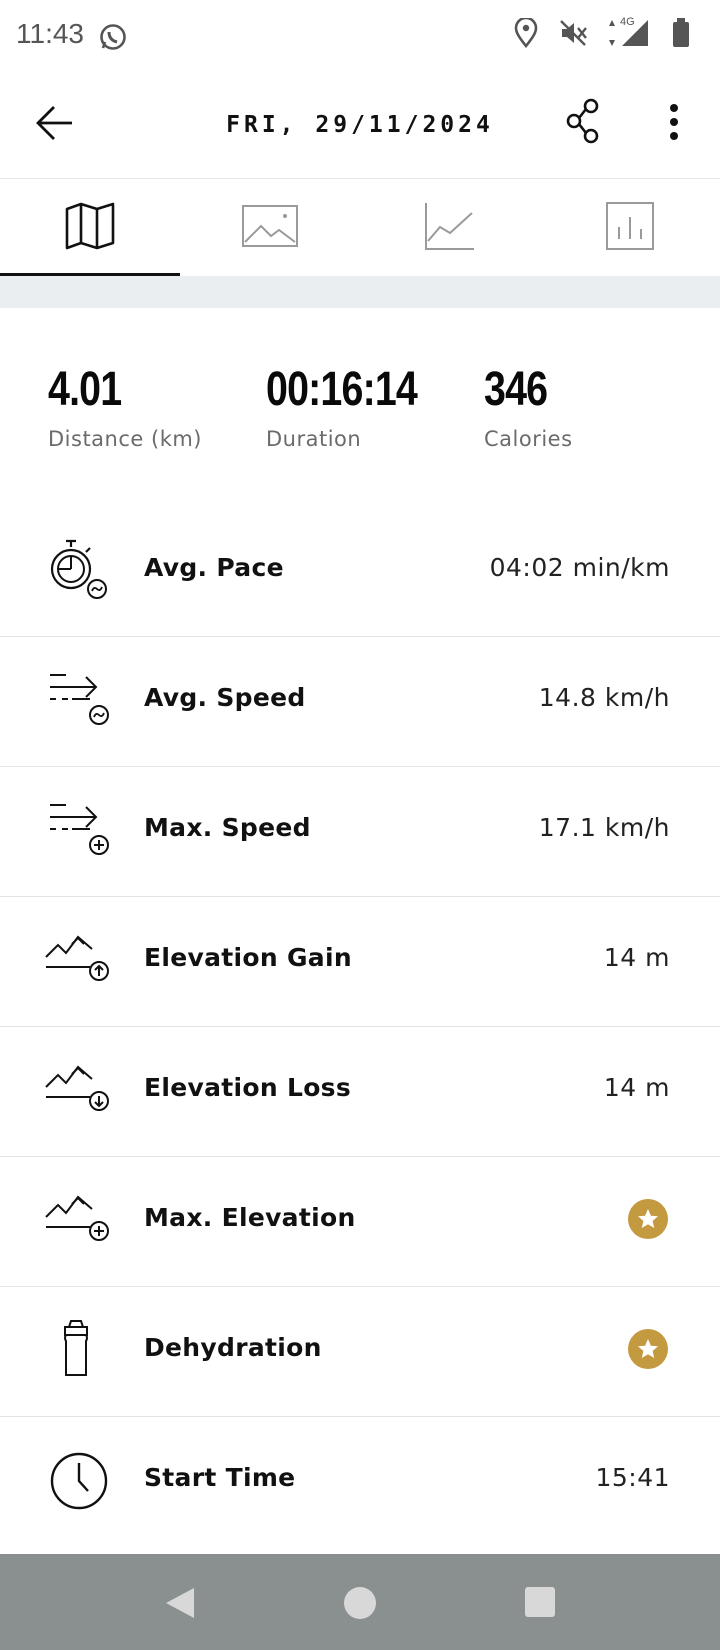  What do you see at coordinates (630, 34) in the screenshot?
I see `cellular-signal-icon: 4G` at bounding box center [630, 34].